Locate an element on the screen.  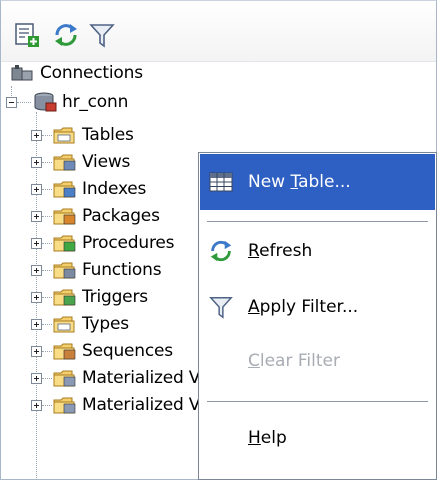
connections-toolbar is located at coordinates (218, 31).